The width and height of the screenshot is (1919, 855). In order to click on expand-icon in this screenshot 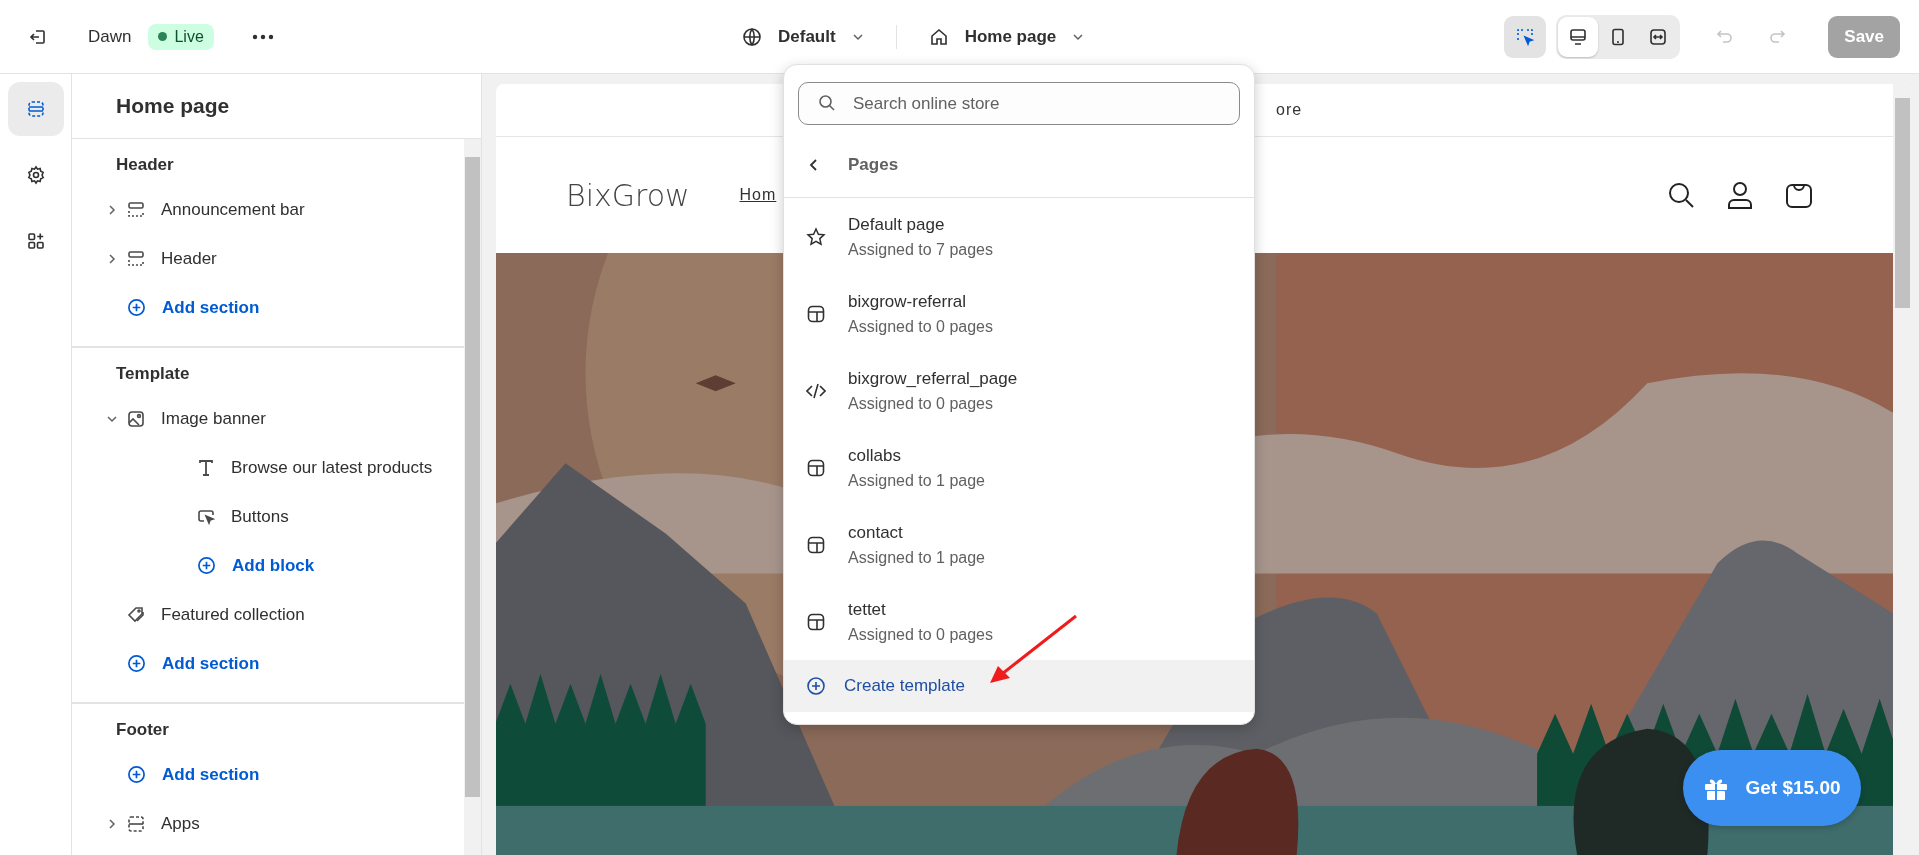, I will do `click(1658, 36)`.